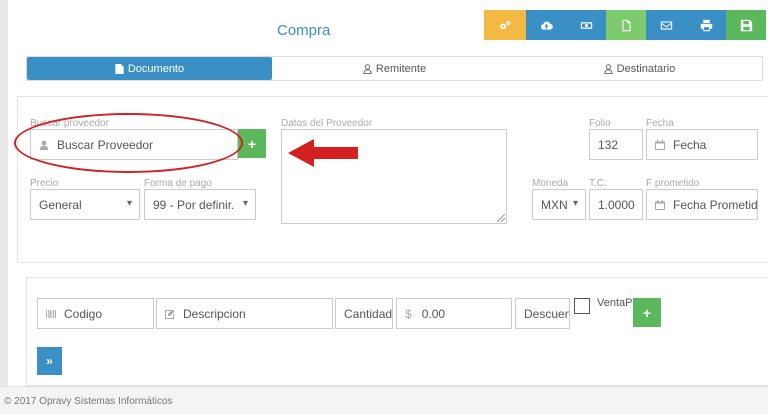 The image size is (768, 414). What do you see at coordinates (401, 68) in the screenshot?
I see `tab-label: Remitente` at bounding box center [401, 68].